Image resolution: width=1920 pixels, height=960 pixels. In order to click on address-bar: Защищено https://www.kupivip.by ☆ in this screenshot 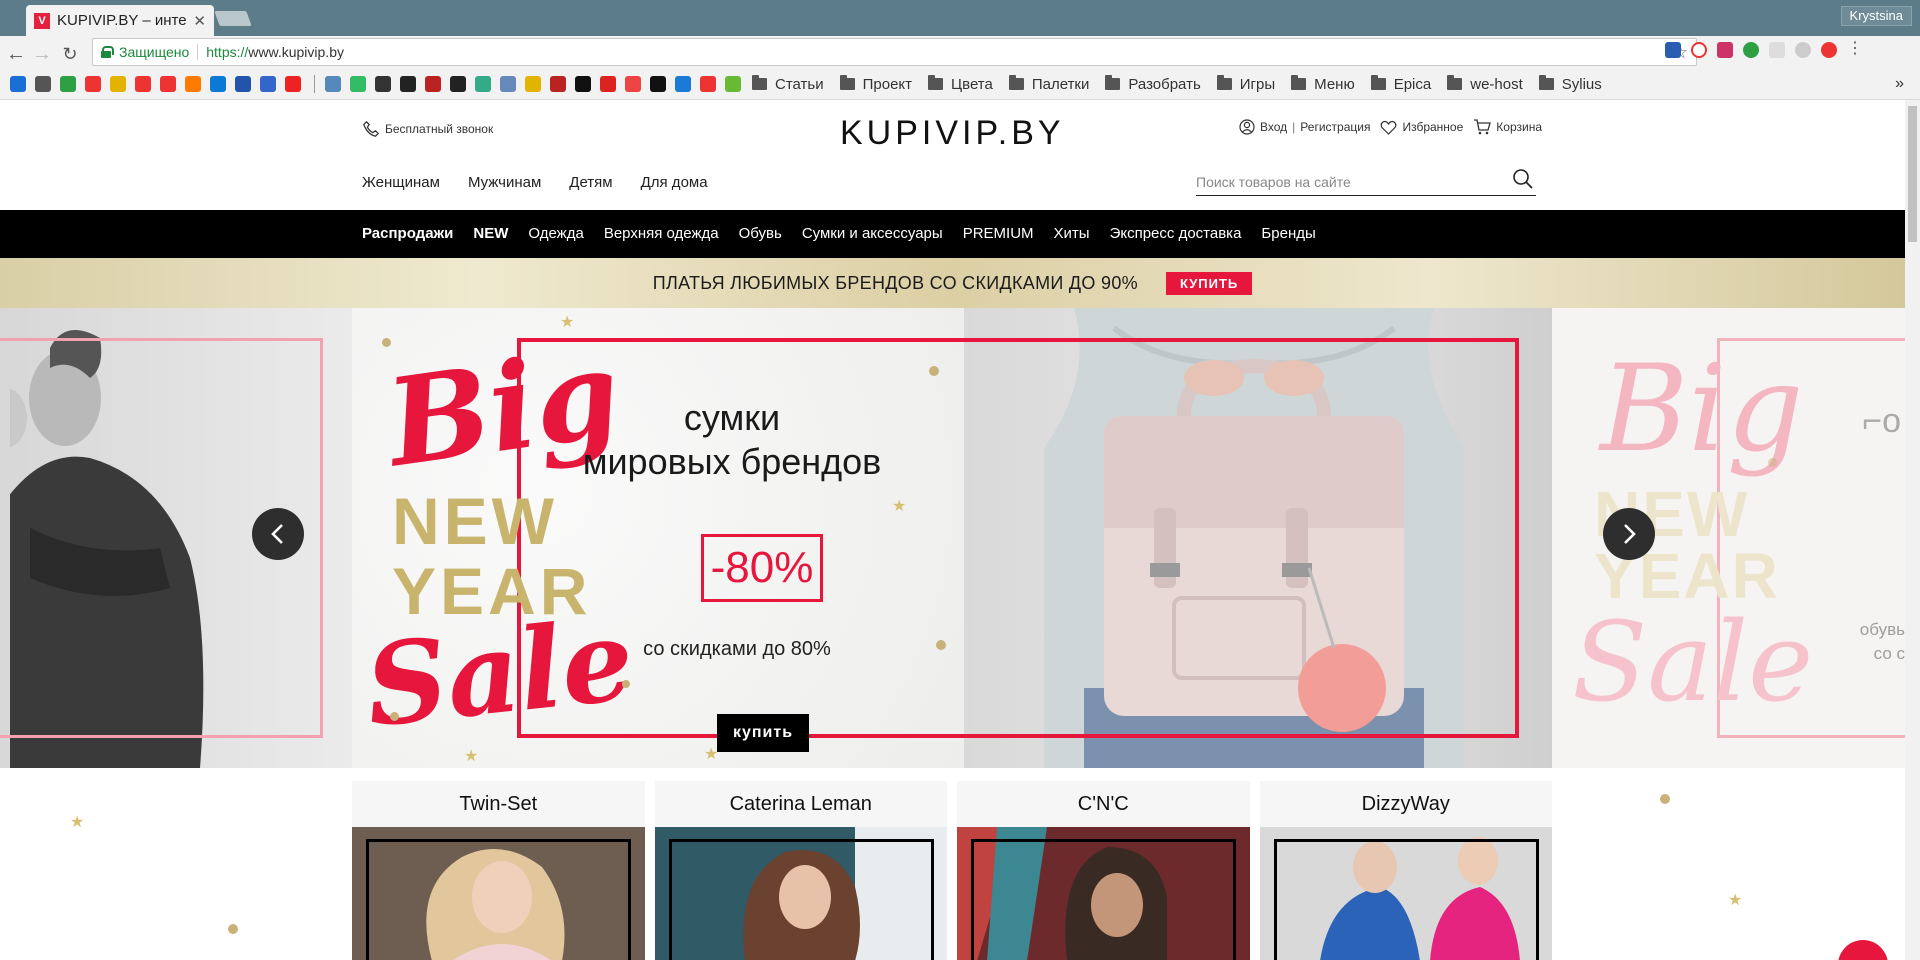, I will do `click(894, 52)`.